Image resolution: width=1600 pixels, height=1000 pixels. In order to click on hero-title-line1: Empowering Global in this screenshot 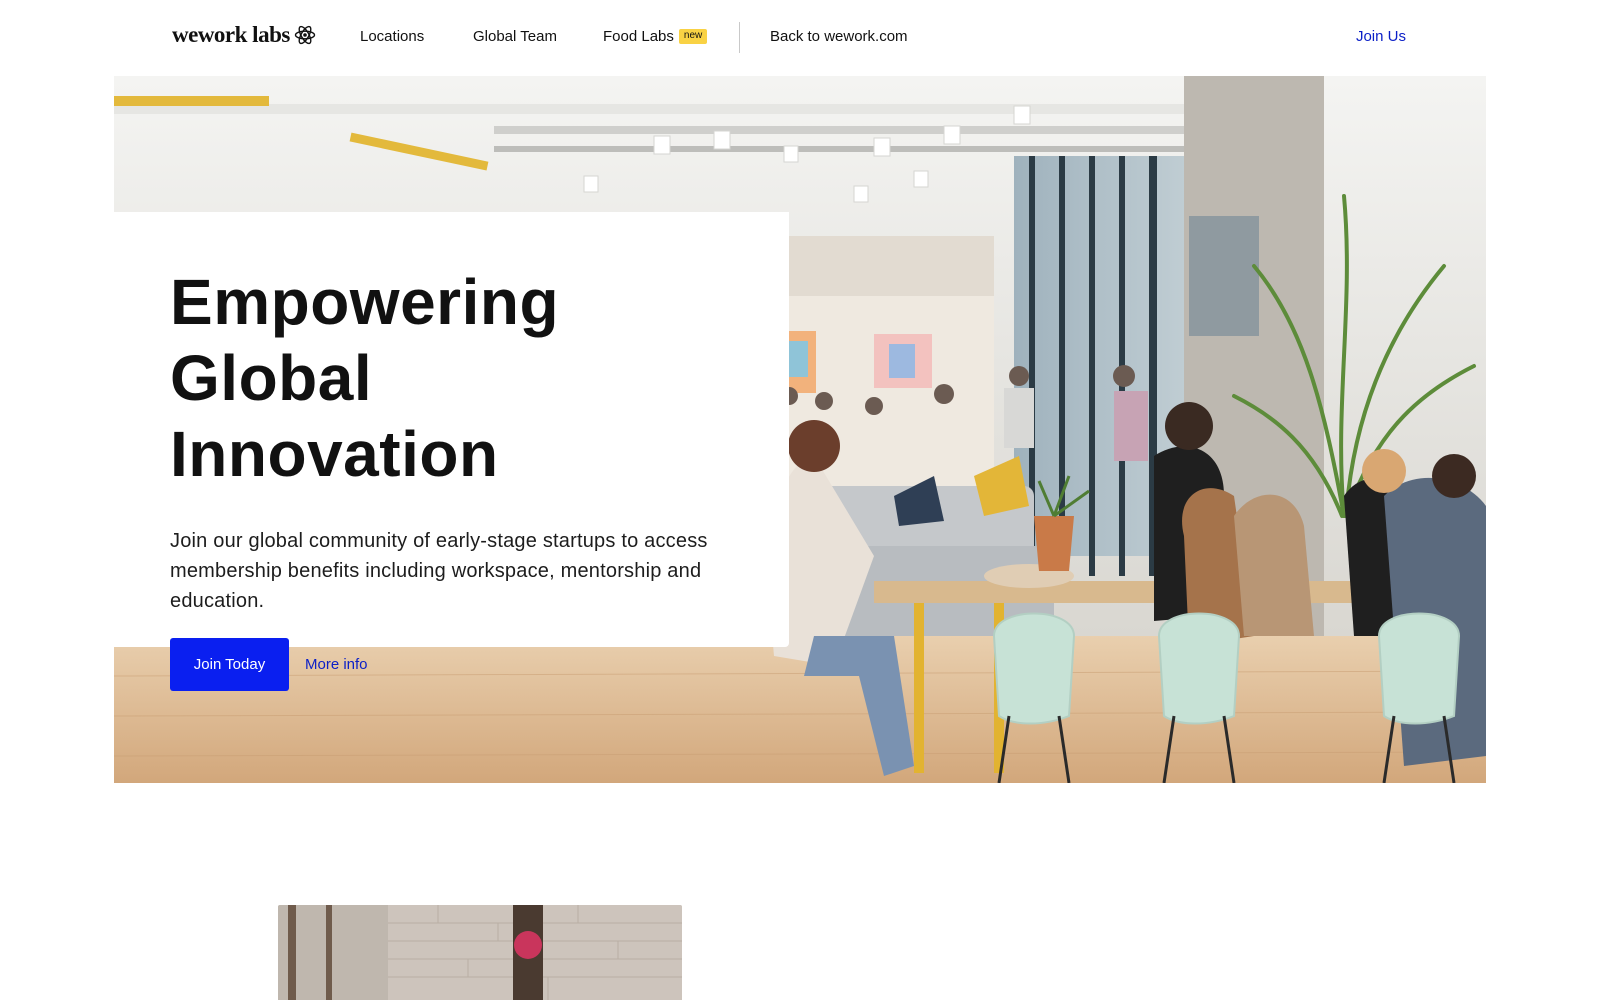, I will do `click(365, 340)`.